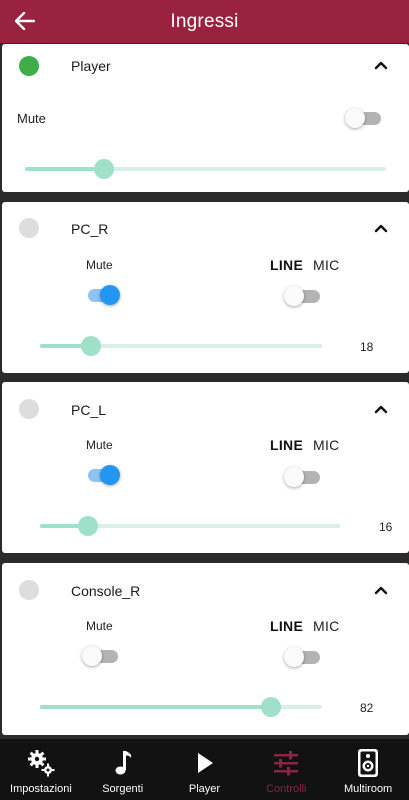 The image size is (409, 800). What do you see at coordinates (367, 708) in the screenshot?
I see `volume-value: 82` at bounding box center [367, 708].